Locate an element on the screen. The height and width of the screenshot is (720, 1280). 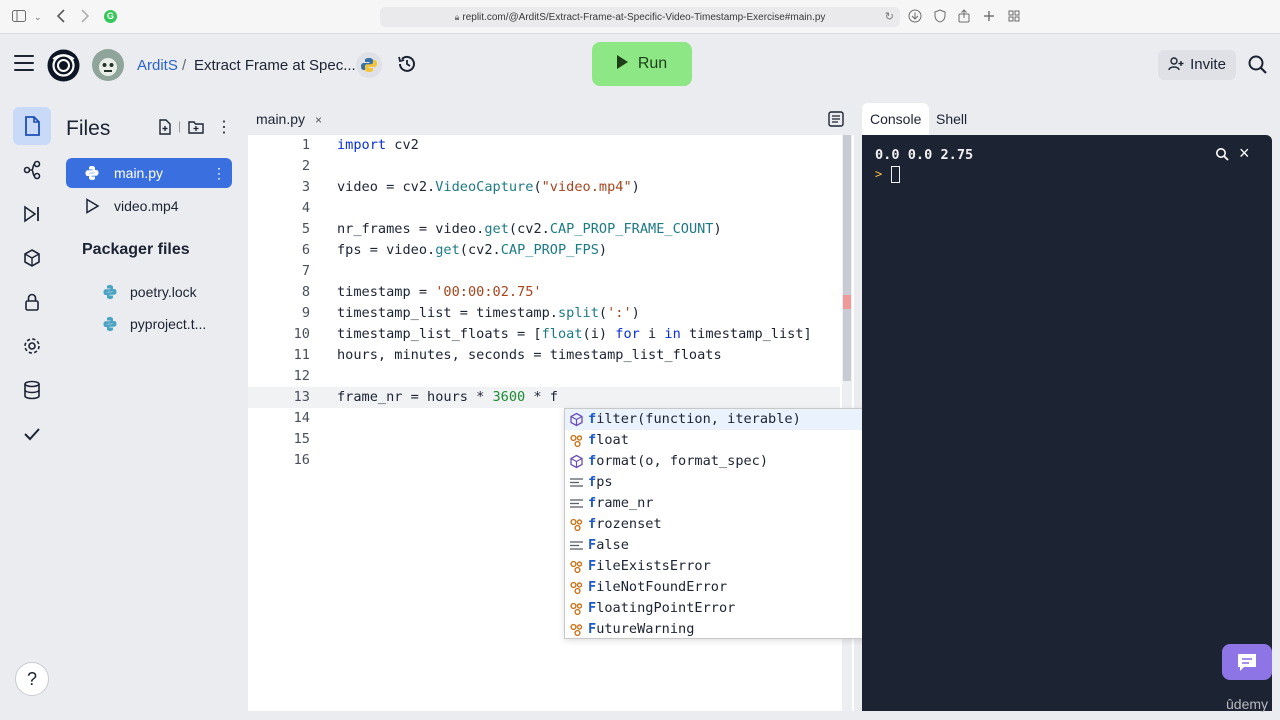
line-number: 8 is located at coordinates (305, 292).